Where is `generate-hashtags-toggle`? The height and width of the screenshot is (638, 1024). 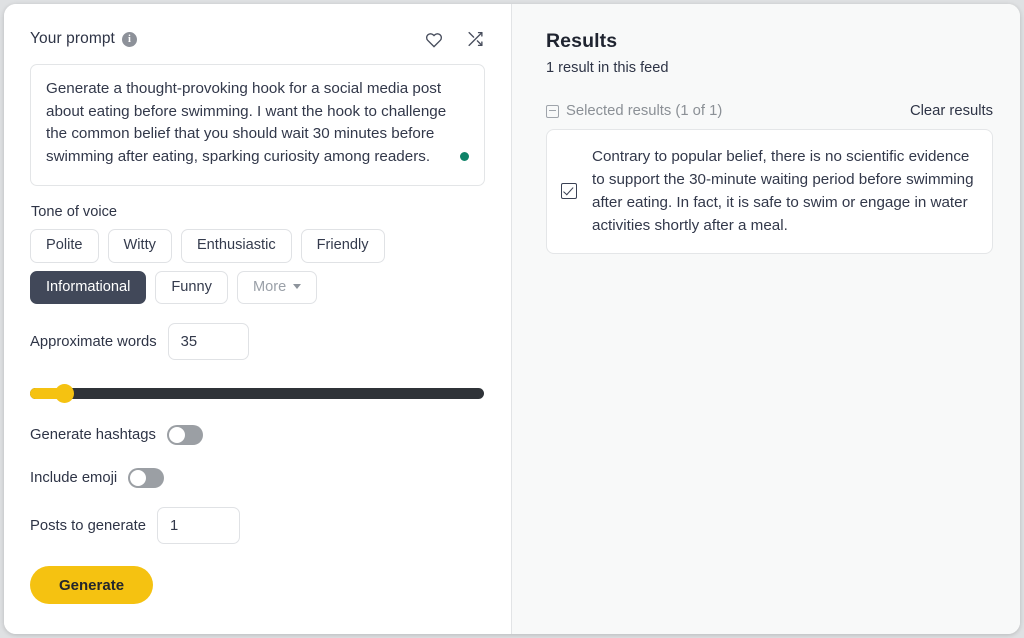
generate-hashtags-toggle is located at coordinates (184, 435).